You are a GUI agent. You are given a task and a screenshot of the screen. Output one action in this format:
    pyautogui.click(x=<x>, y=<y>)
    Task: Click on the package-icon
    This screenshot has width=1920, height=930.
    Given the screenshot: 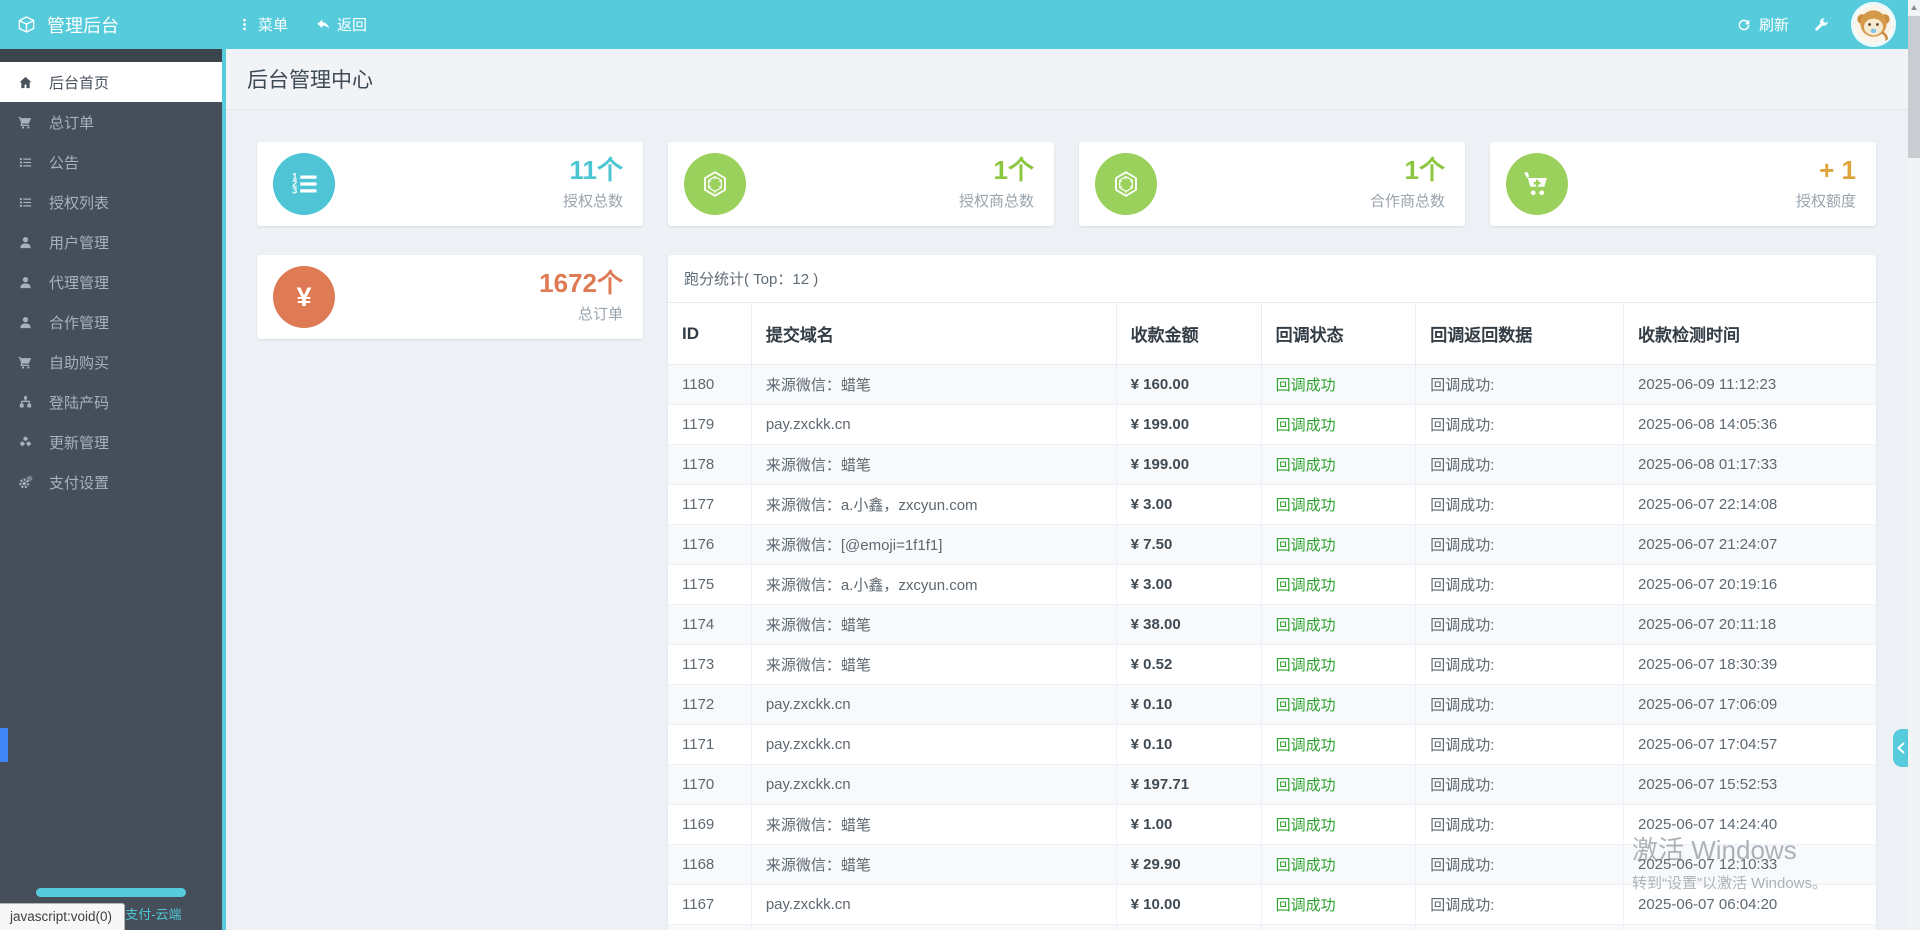 What is the action you would take?
    pyautogui.click(x=26, y=24)
    